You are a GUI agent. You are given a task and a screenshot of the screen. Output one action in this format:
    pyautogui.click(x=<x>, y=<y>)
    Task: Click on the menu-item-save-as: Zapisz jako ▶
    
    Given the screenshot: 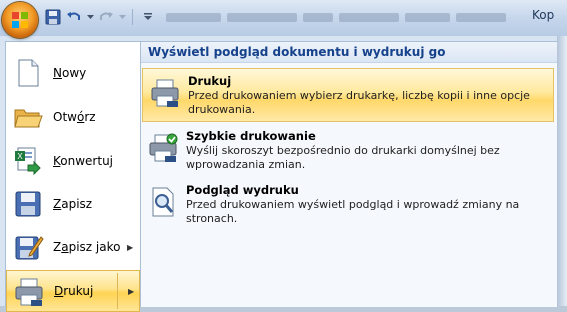 What is the action you would take?
    pyautogui.click(x=73, y=247)
    